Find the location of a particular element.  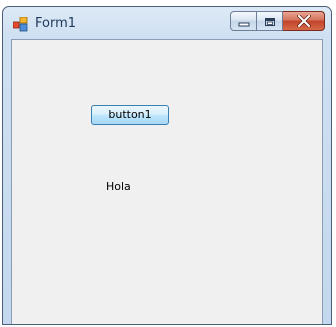

title-bar: Form1 is located at coordinates (167, 23).